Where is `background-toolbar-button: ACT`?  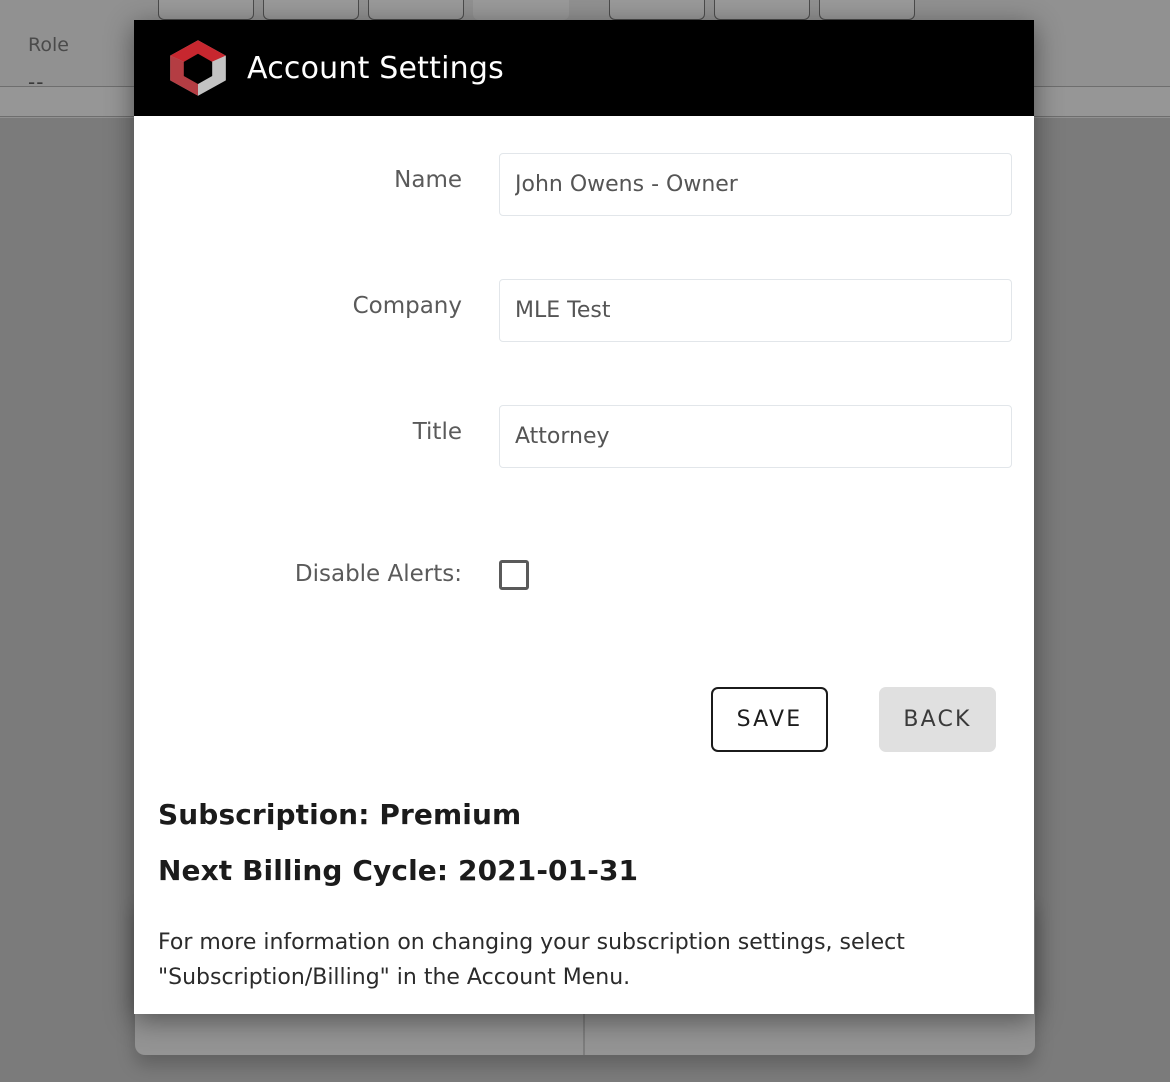
background-toolbar-button: ACT is located at coordinates (867, 10).